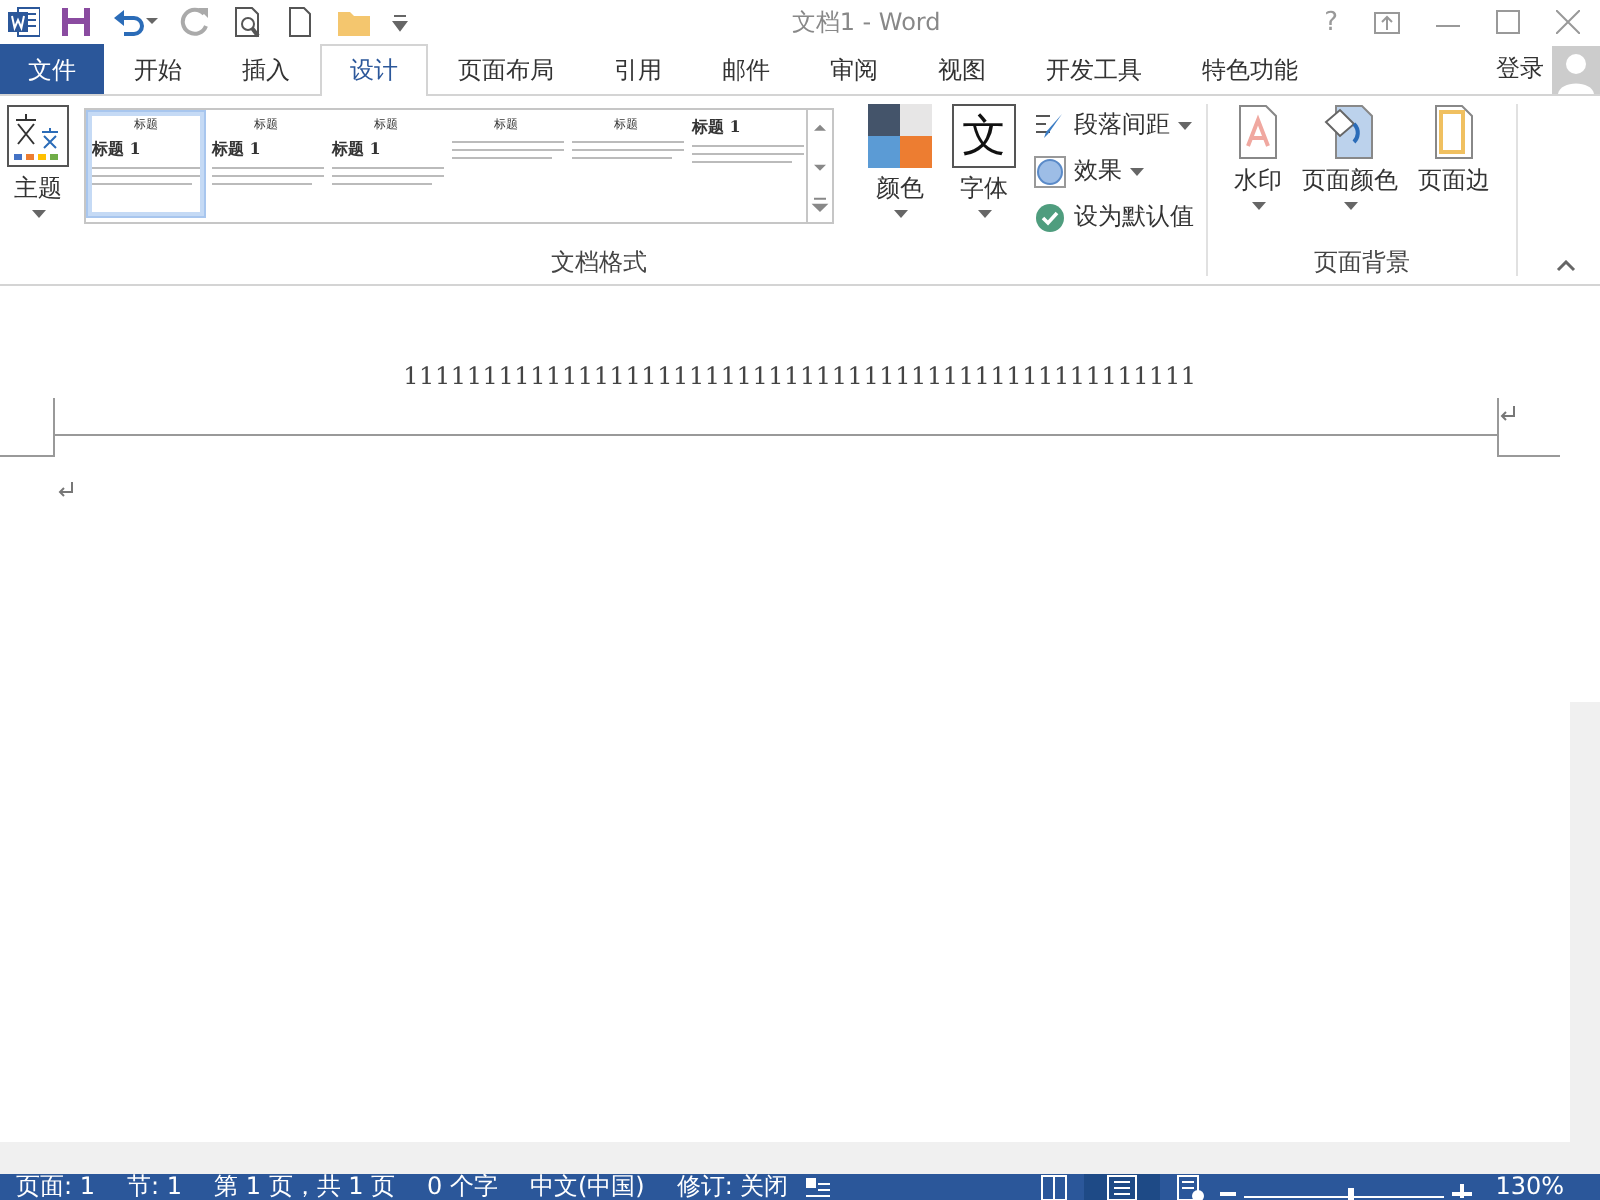 Image resolution: width=1600 pixels, height=1200 pixels. Describe the element at coordinates (248, 22) in the screenshot. I see `print-preview-icon` at that location.